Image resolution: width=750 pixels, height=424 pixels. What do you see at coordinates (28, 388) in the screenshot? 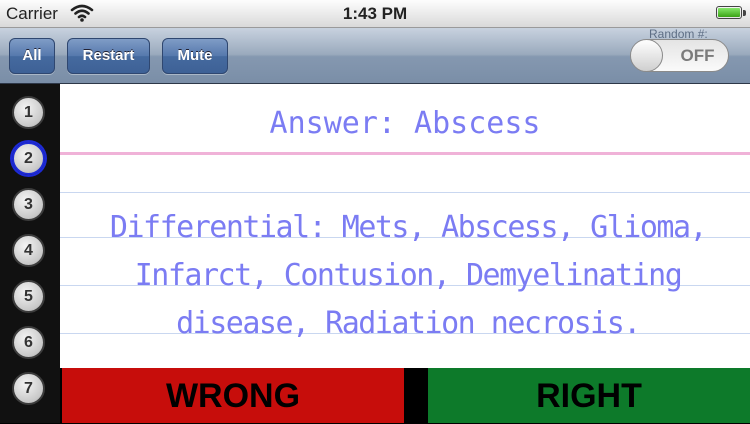
I see `question-button-7: 7` at bounding box center [28, 388].